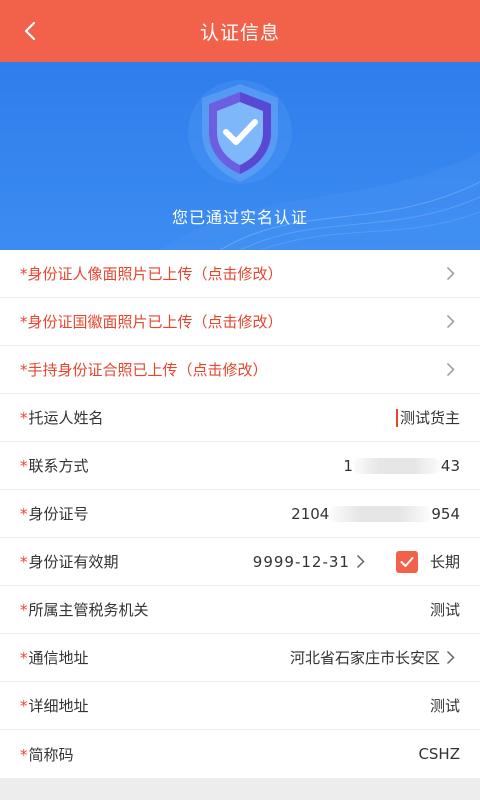 The width and height of the screenshot is (480, 800). What do you see at coordinates (439, 754) in the screenshot?
I see `short-code-input: CSHZ` at bounding box center [439, 754].